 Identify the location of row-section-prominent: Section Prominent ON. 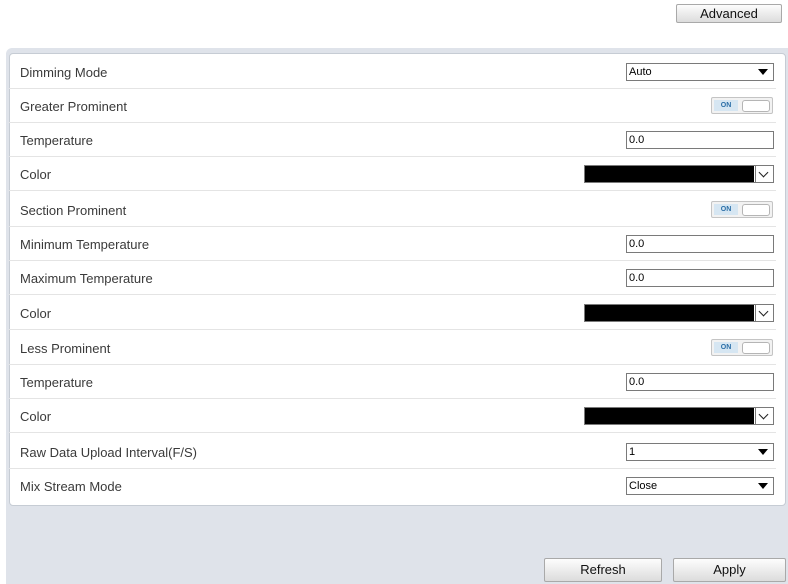
(392, 210).